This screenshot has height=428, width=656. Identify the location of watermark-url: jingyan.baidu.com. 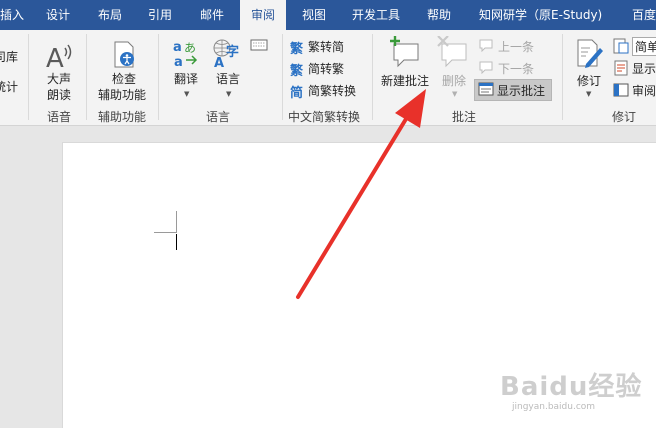
(554, 407).